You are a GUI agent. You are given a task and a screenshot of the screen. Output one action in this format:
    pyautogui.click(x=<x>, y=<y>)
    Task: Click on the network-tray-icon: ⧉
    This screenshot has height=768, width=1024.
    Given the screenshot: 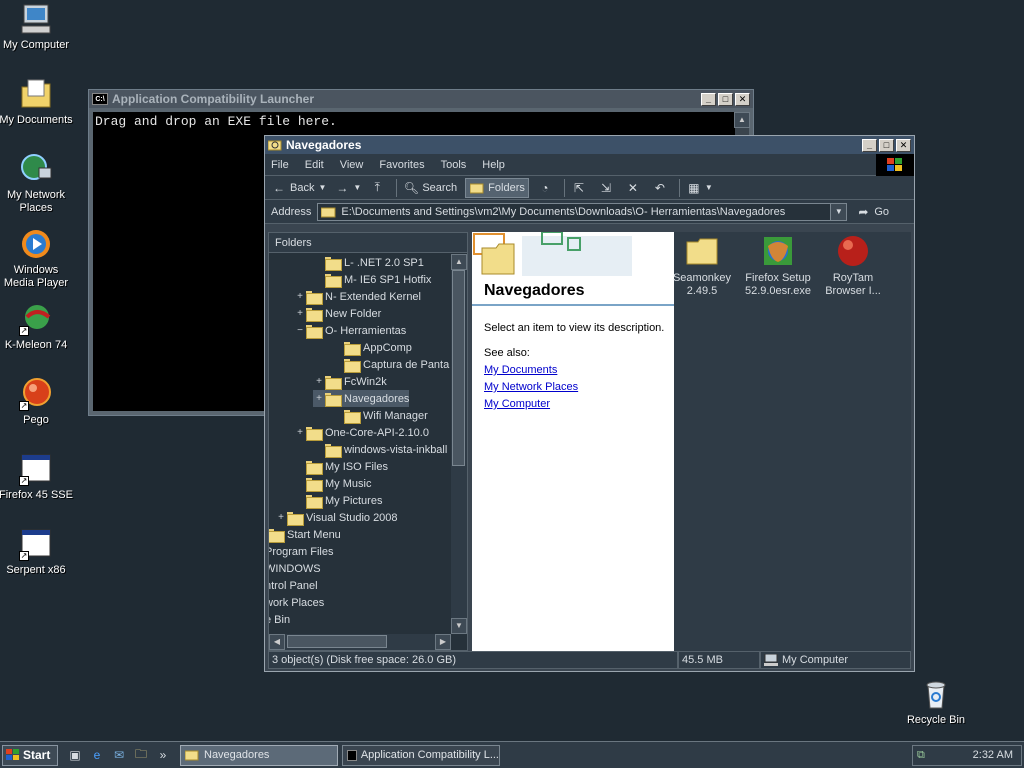 What is the action you would take?
    pyautogui.click(x=921, y=755)
    